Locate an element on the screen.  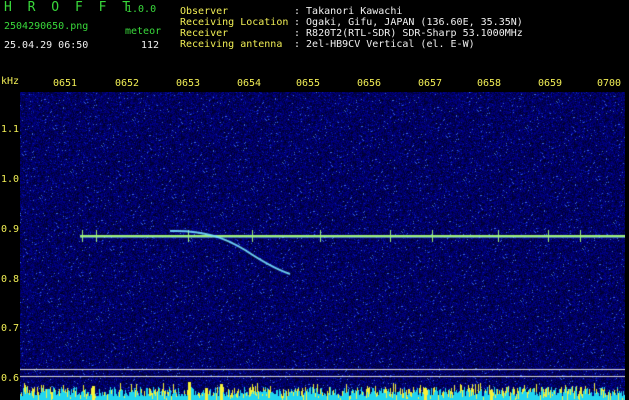
time-tick-label: 0654 is located at coordinates (249, 83).